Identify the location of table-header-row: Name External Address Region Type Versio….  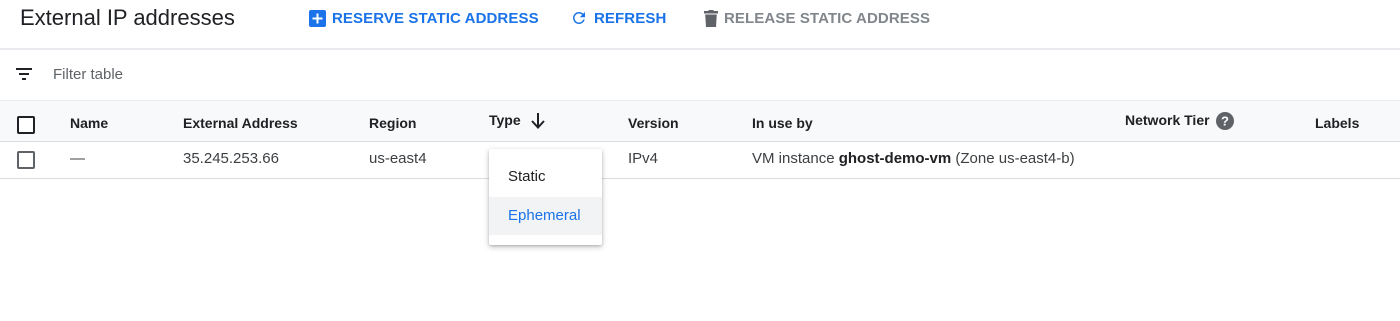
(700, 121).